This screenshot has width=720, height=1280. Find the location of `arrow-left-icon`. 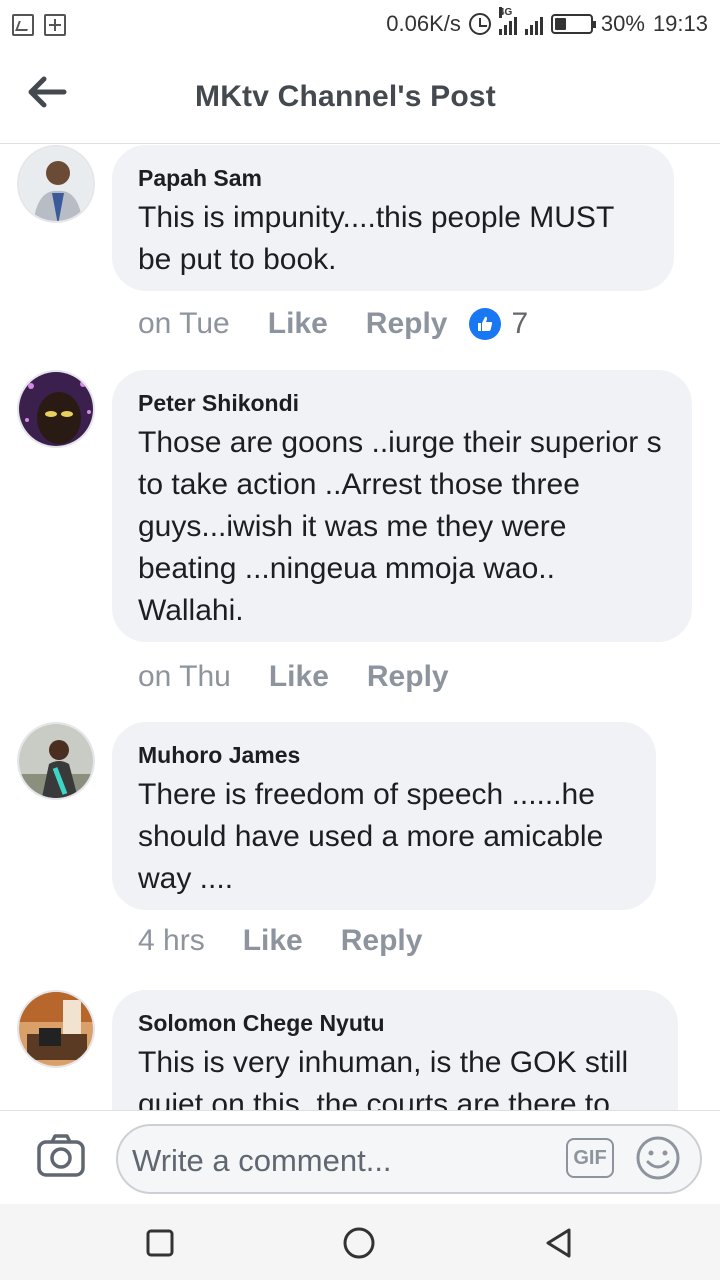

arrow-left-icon is located at coordinates (47, 92).